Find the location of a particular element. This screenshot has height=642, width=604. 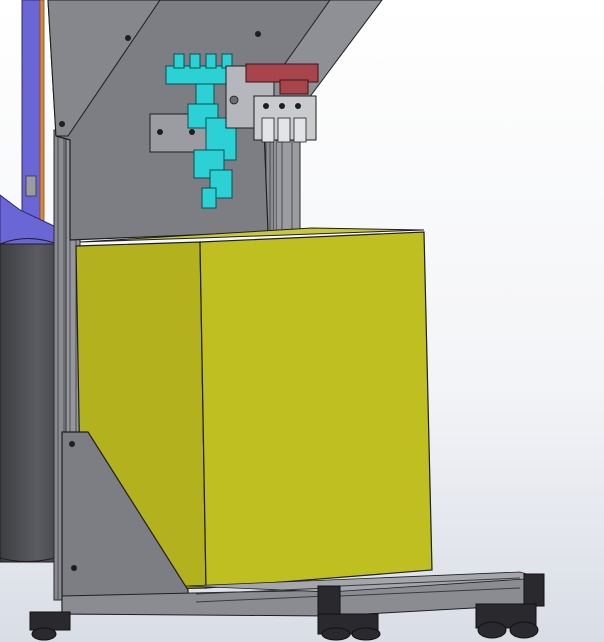

drum-icon is located at coordinates (31, 400).